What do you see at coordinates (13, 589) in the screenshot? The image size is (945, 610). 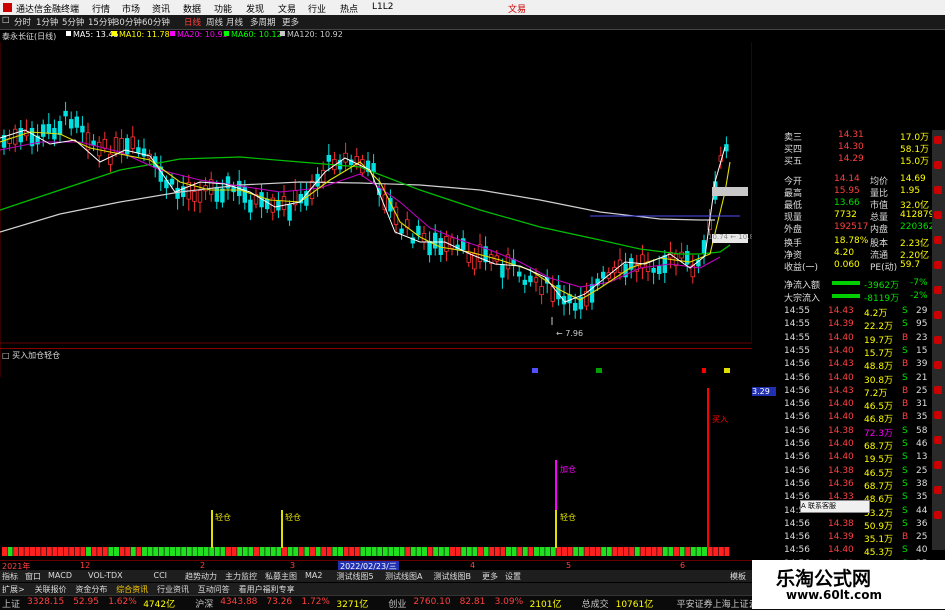 I see `info-tab: 扩展>` at bounding box center [13, 589].